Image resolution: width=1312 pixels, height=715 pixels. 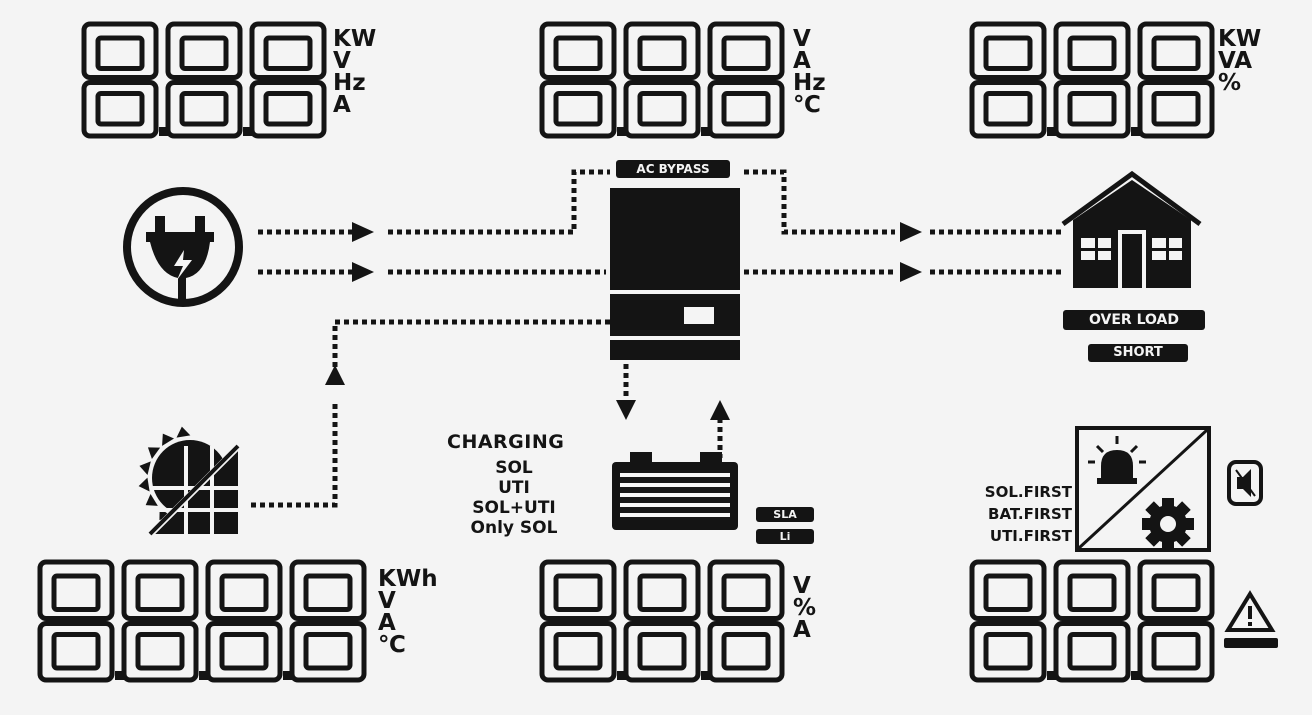 I want to click on digits-bottom-center, so click(x=662, y=621).